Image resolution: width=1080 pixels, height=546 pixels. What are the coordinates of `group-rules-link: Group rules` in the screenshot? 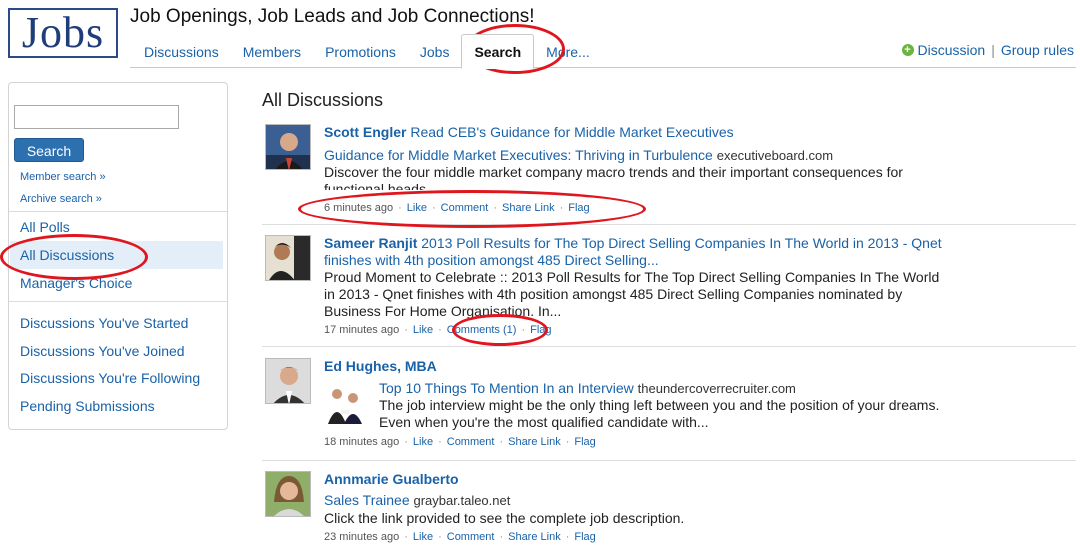 It's located at (1037, 50).